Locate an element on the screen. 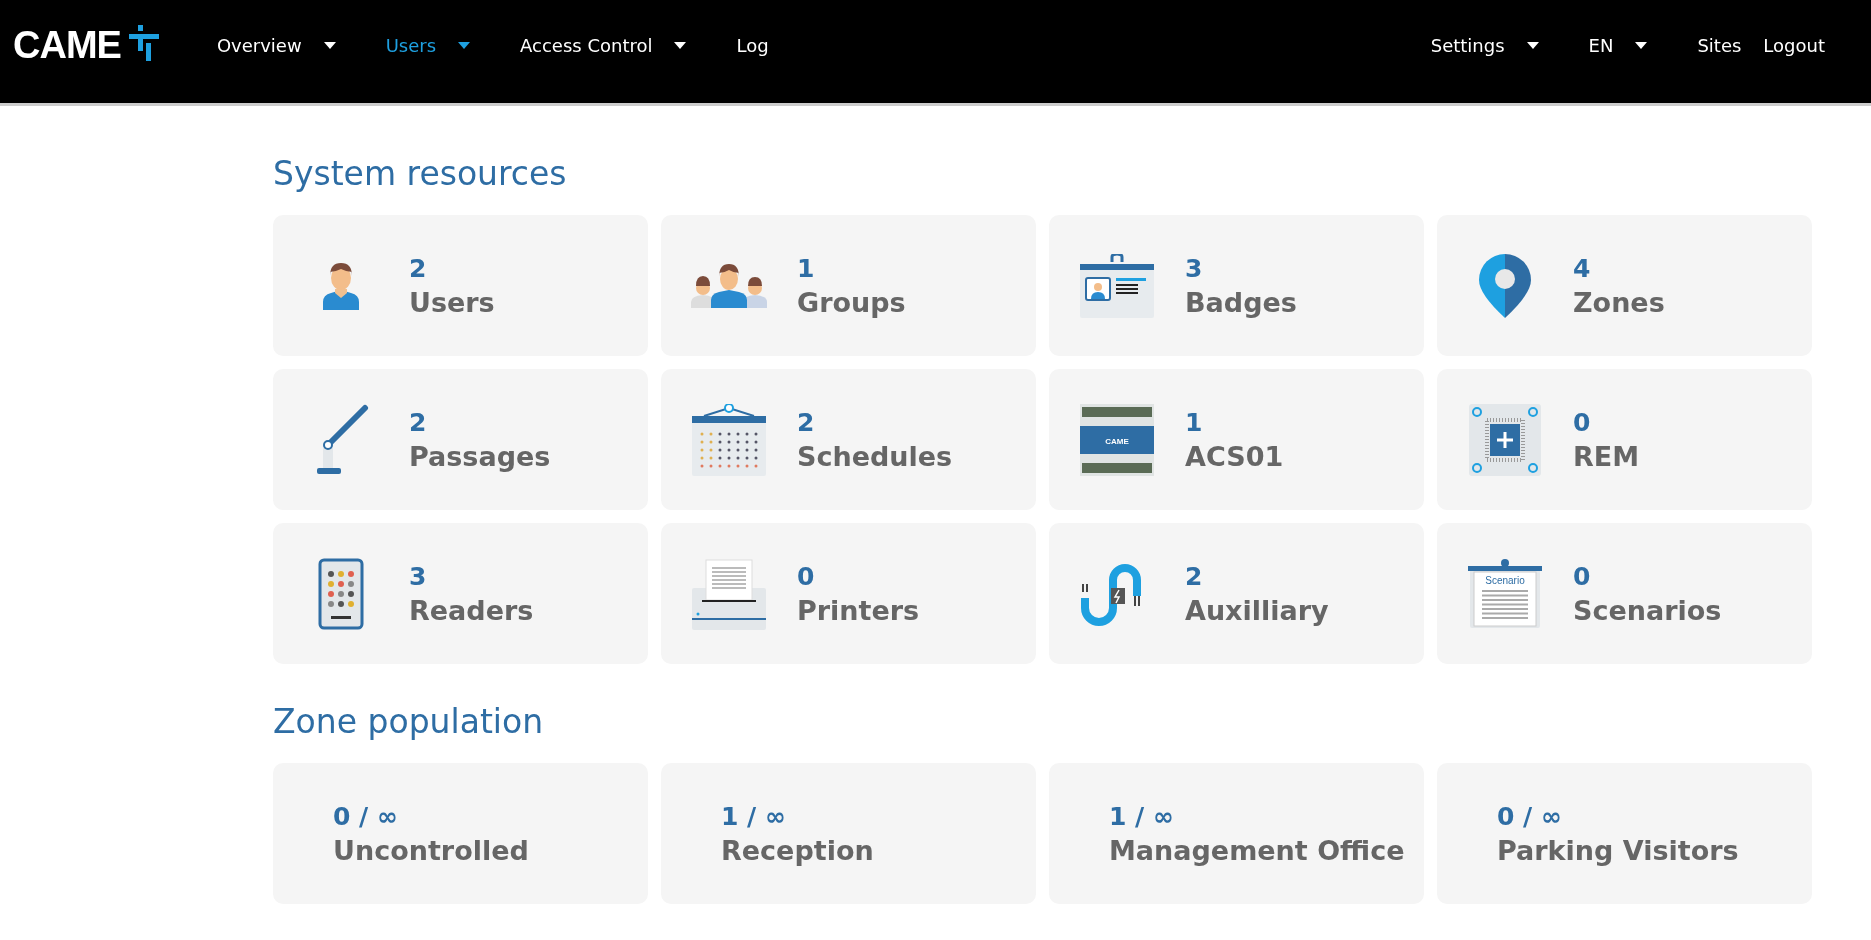  logo-text: CAME is located at coordinates (67, 45).